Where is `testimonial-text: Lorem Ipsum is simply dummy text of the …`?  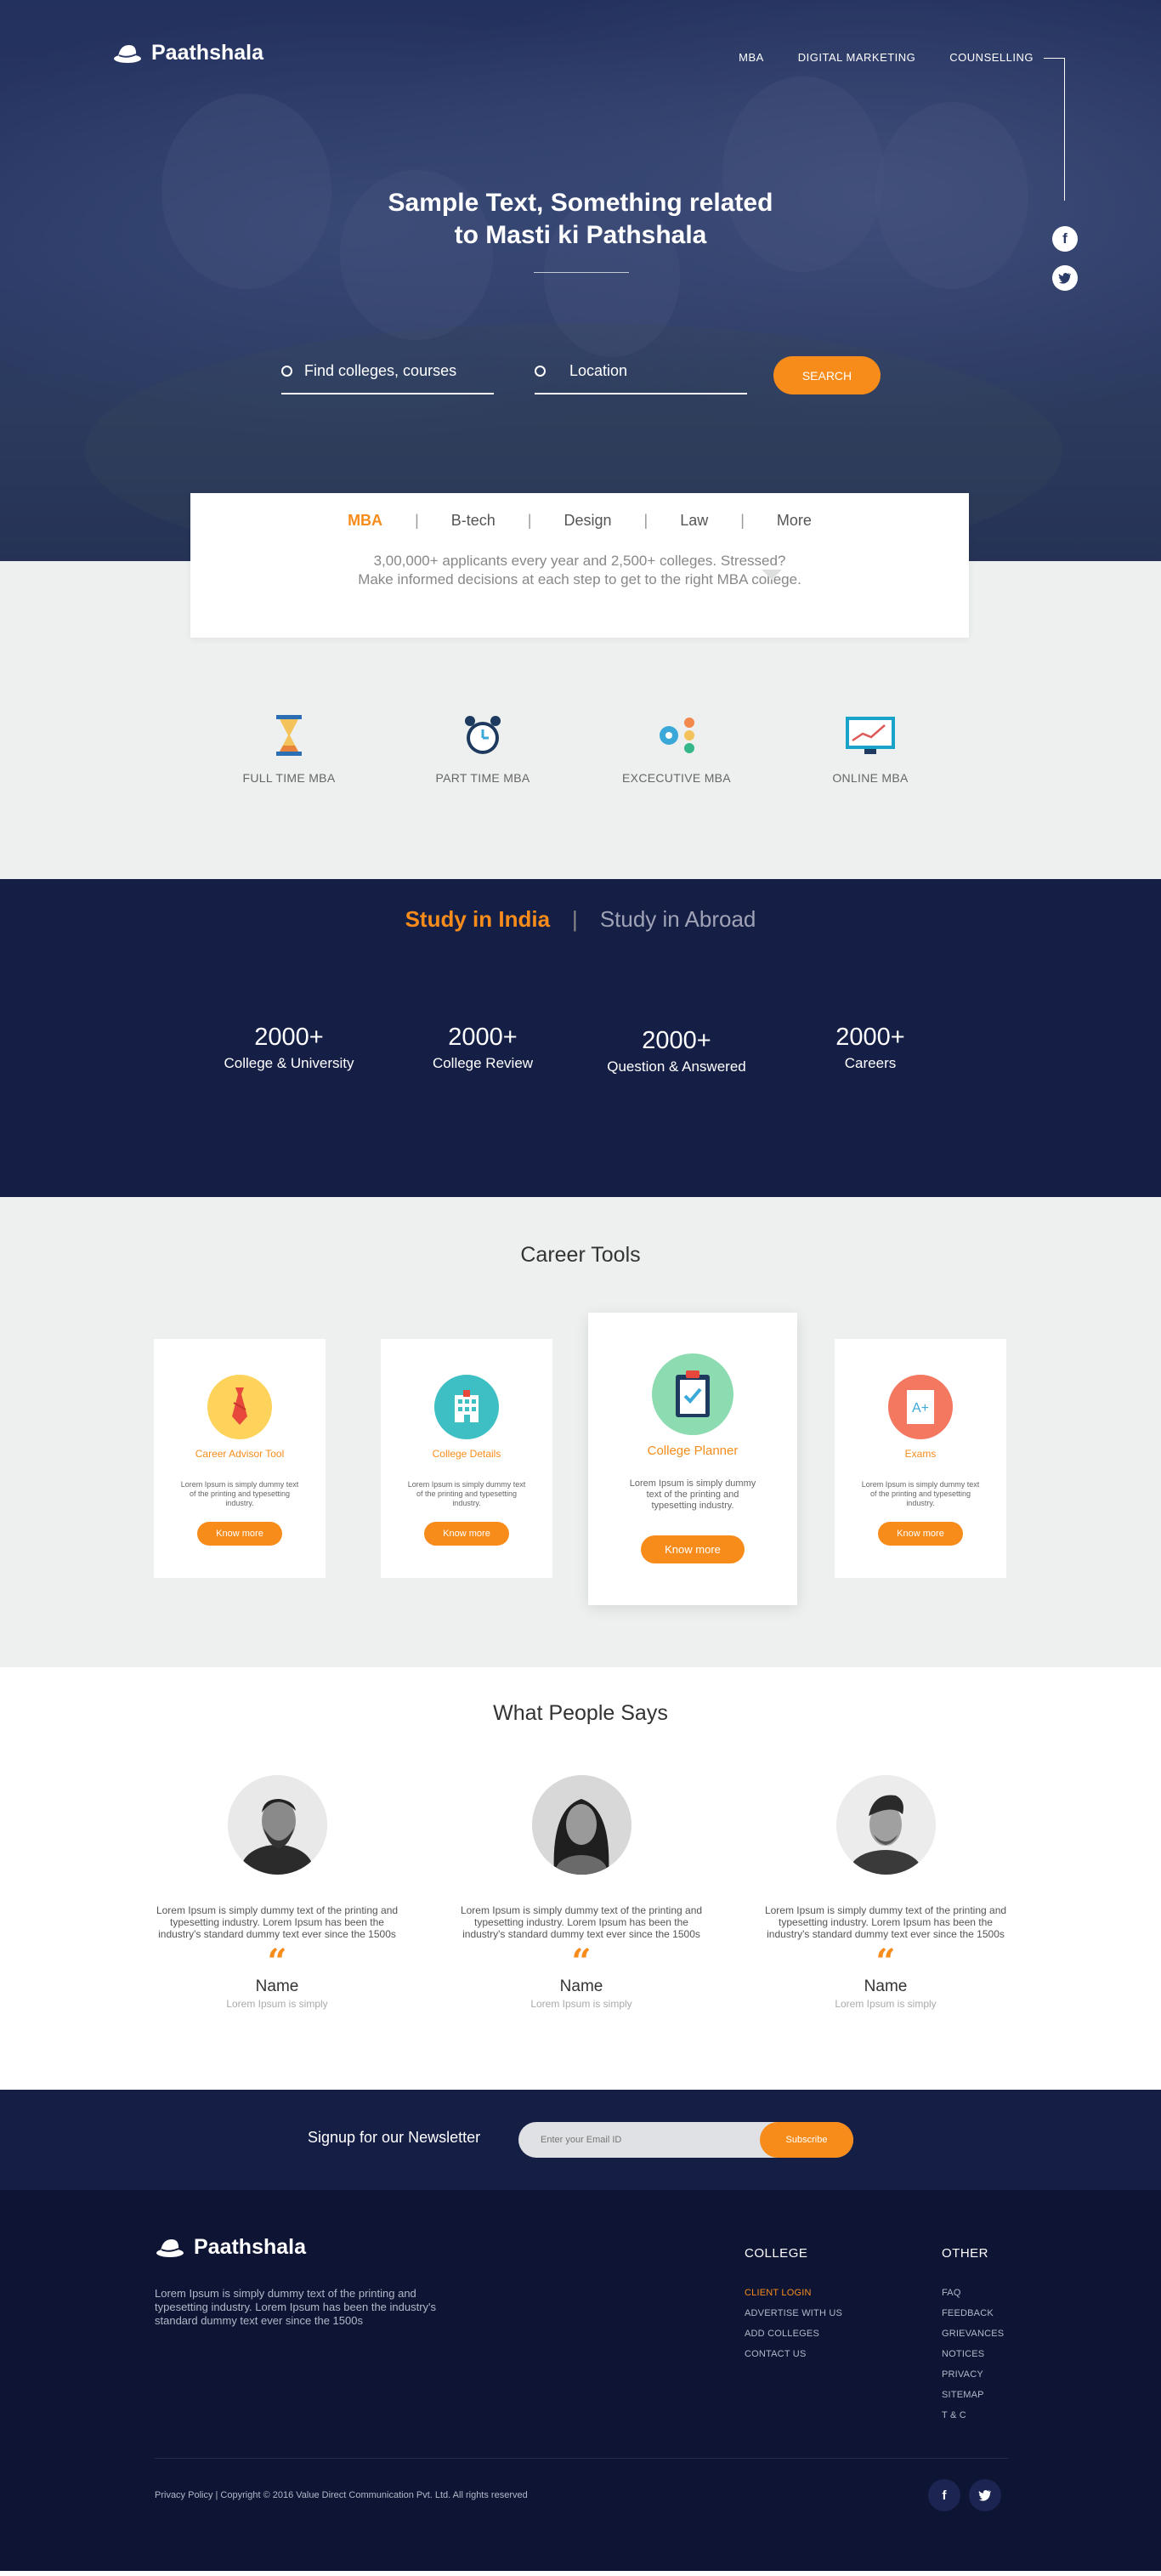
testimonial-text: Lorem Ipsum is simply dummy text of the … is located at coordinates (277, 1922).